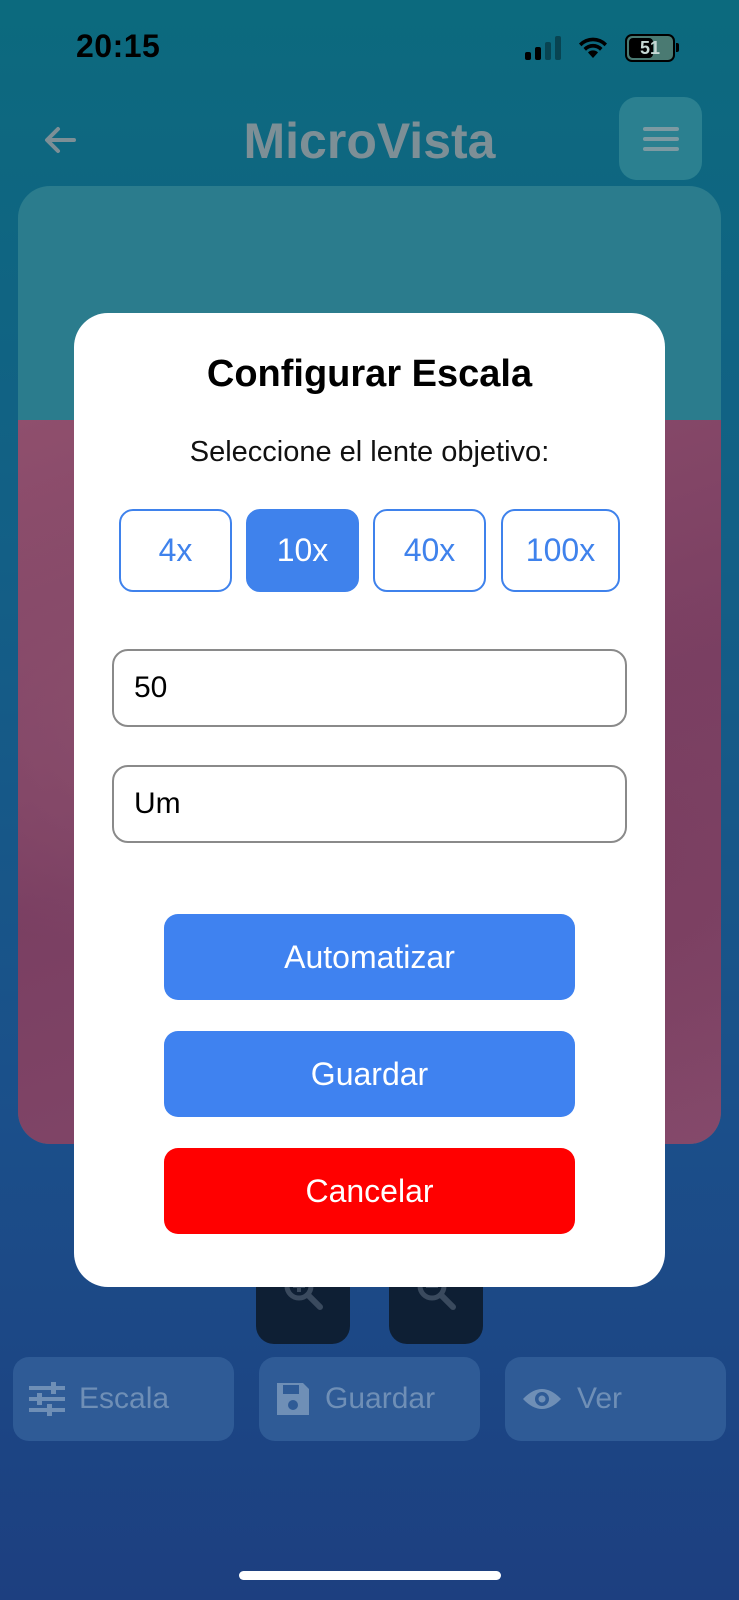 This screenshot has height=1600, width=739. I want to click on scale-unit-input, so click(369, 804).